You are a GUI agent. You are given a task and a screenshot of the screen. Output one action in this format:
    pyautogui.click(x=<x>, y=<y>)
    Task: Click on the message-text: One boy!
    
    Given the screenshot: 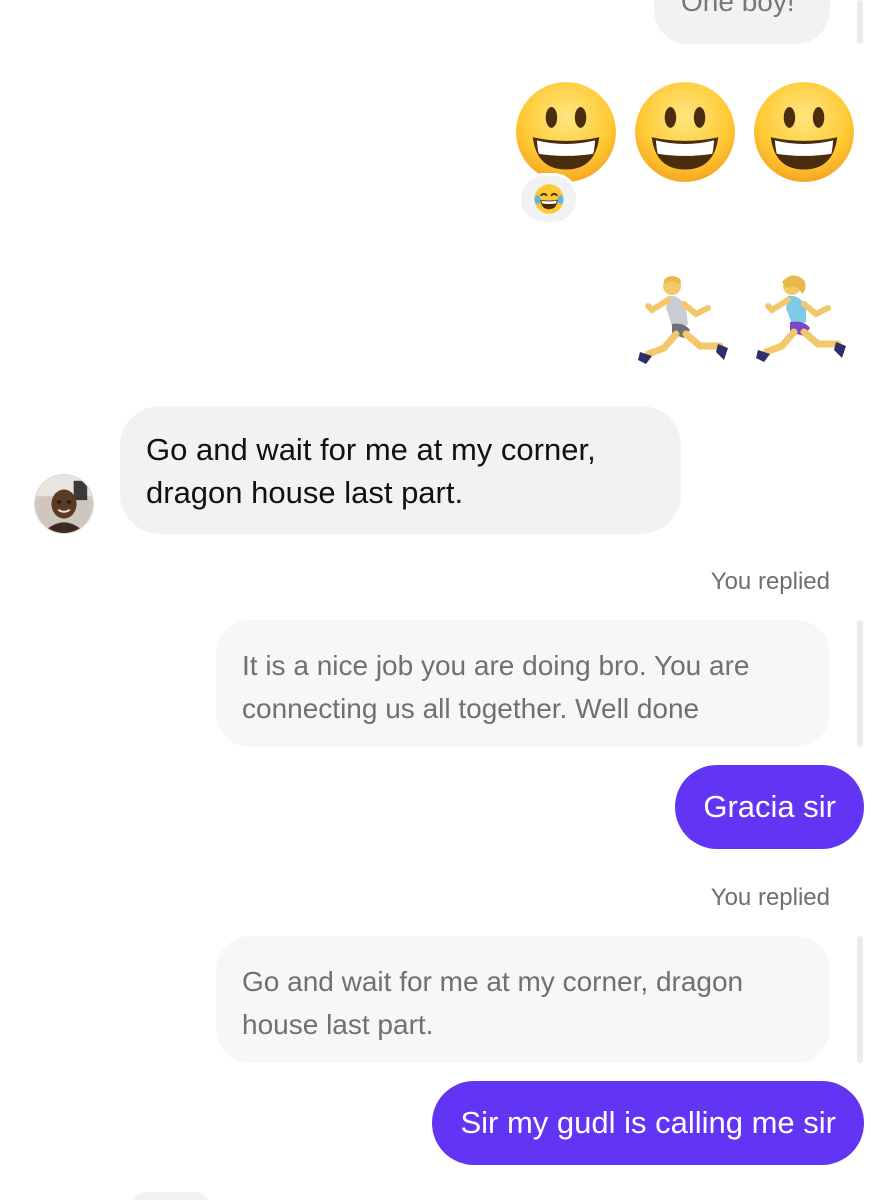 What is the action you would take?
    pyautogui.click(x=738, y=8)
    